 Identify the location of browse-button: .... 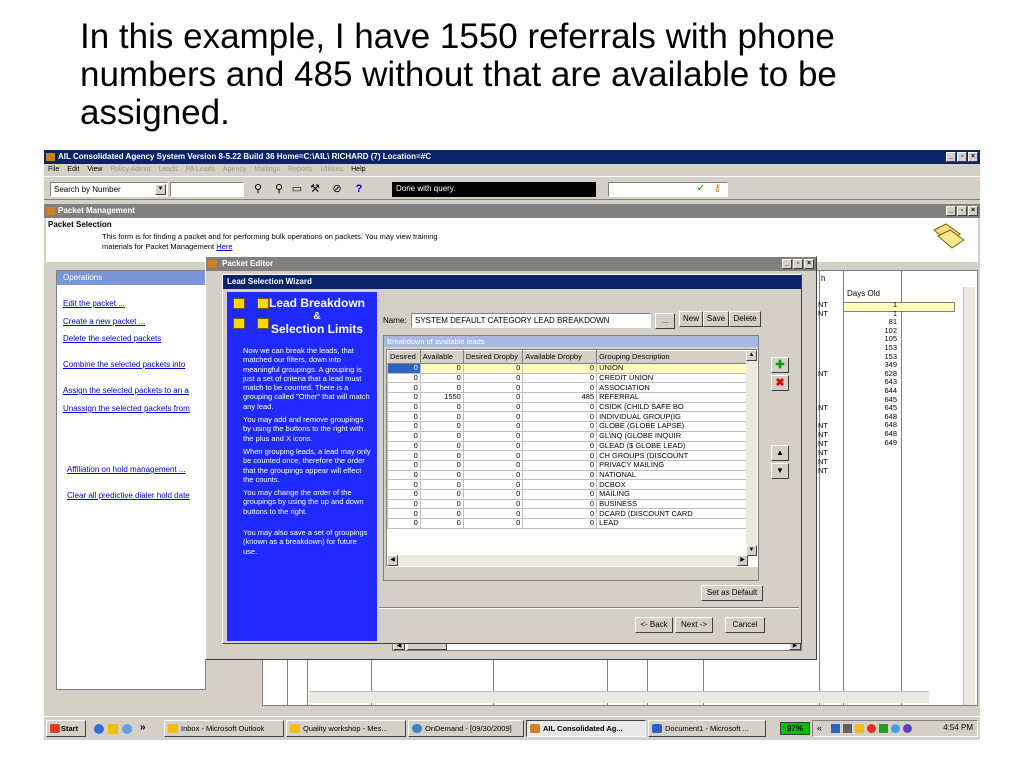
(665, 321).